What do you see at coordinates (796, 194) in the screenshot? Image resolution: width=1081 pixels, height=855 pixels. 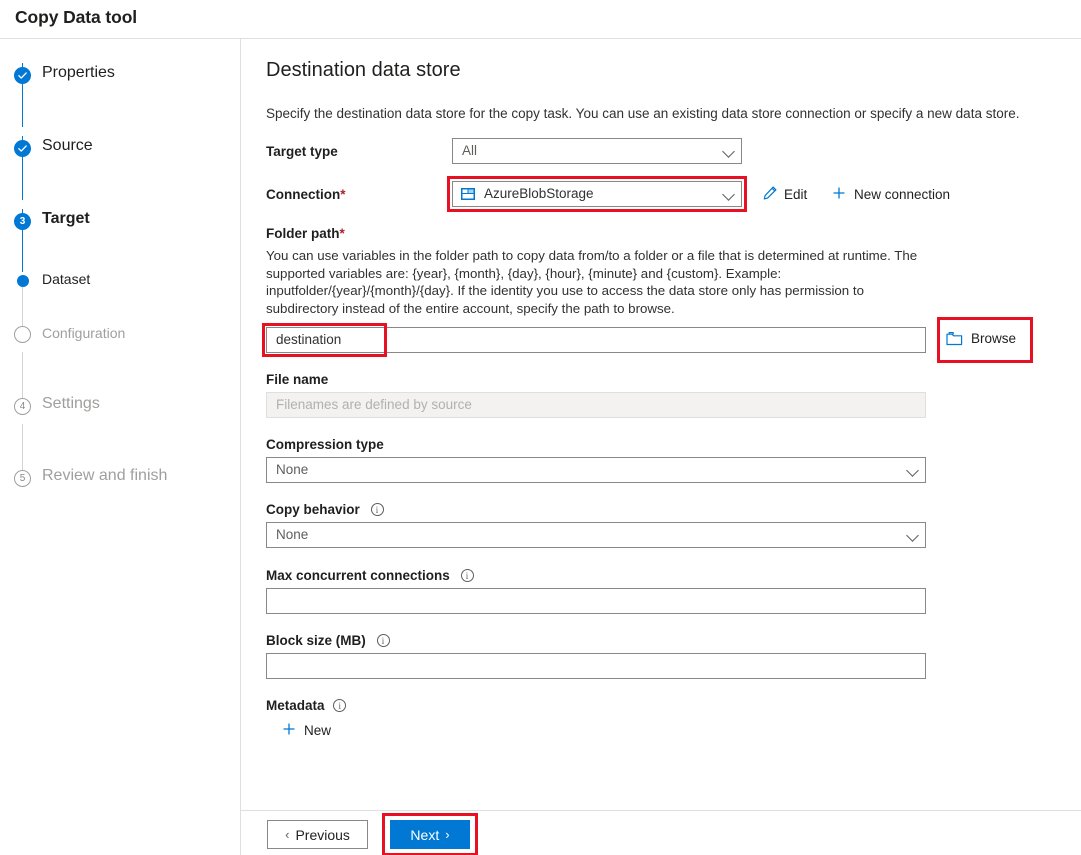 I see `edit-connection-label: Edit` at bounding box center [796, 194].